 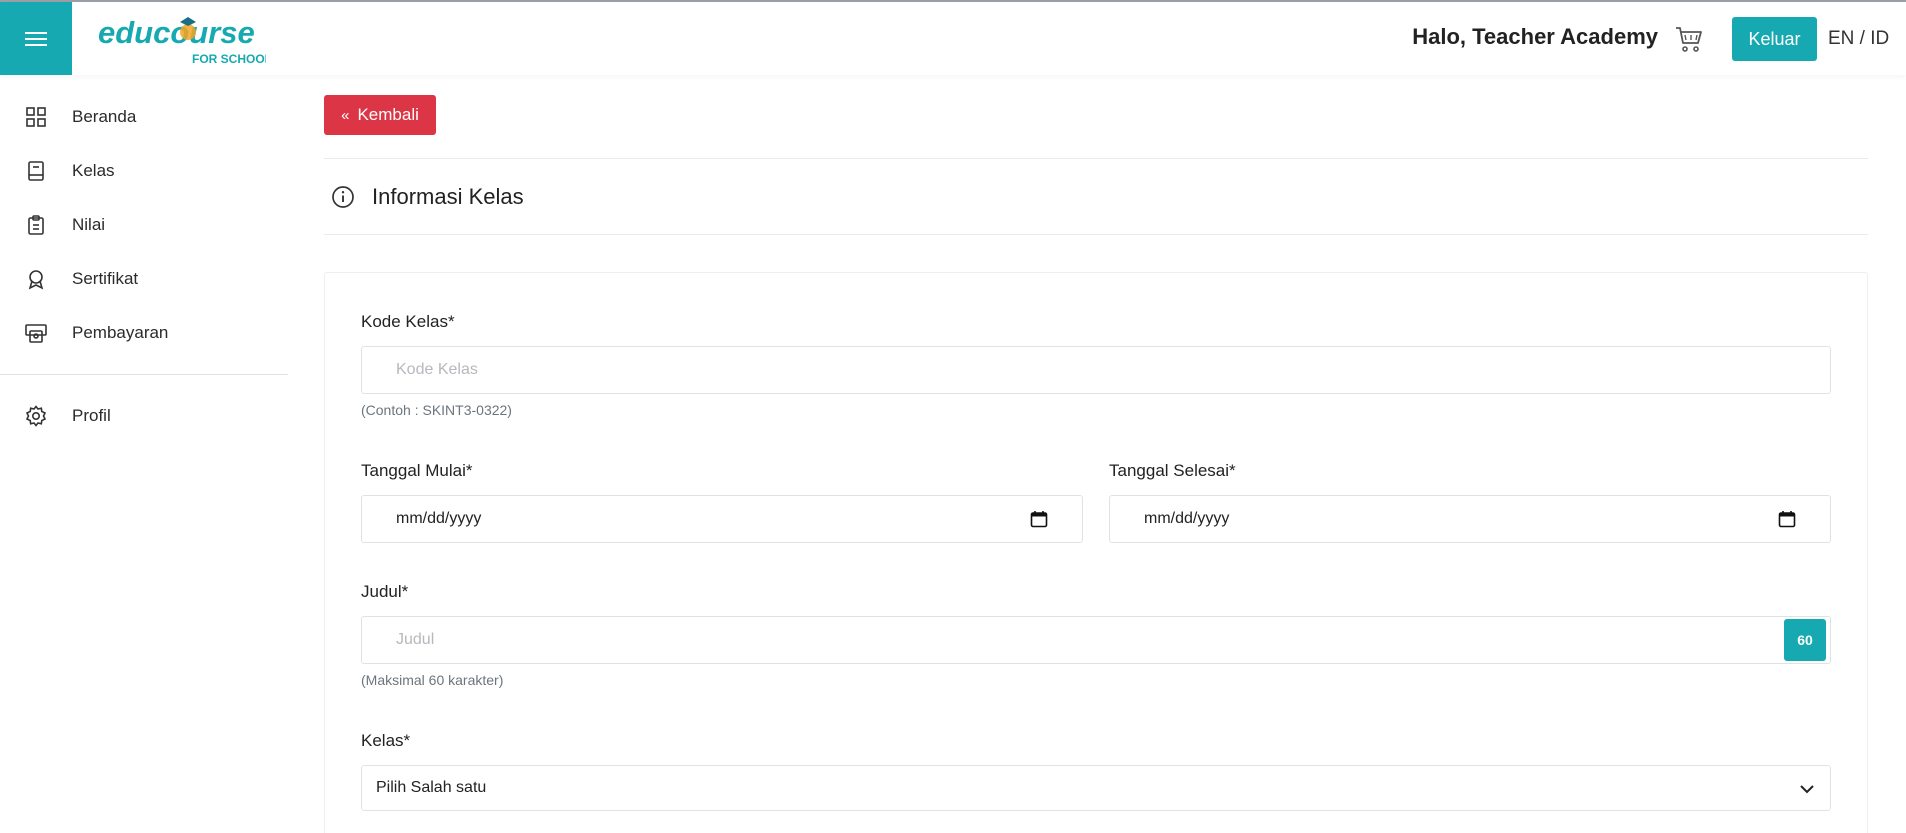 I want to click on section-divider-bottom, so click(x=1096, y=234).